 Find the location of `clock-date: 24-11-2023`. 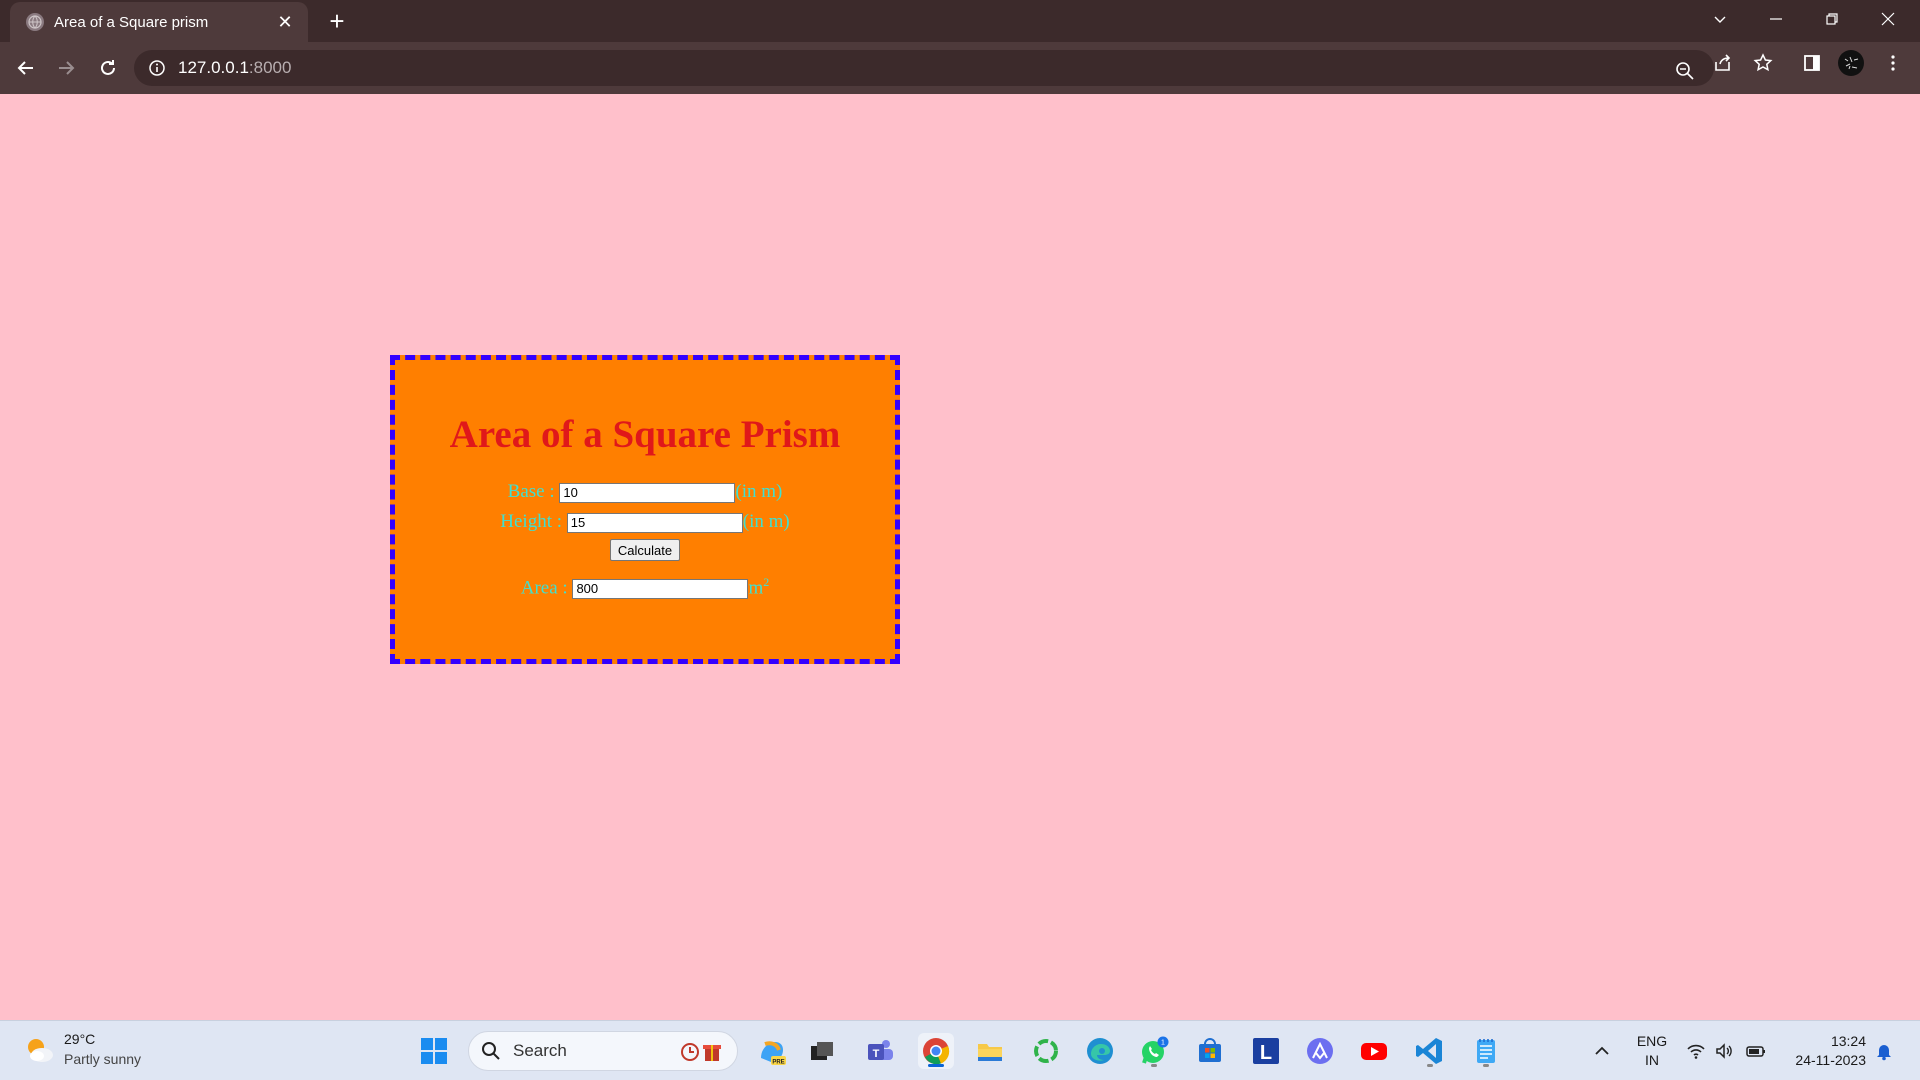

clock-date: 24-11-2023 is located at coordinates (1821, 1060).